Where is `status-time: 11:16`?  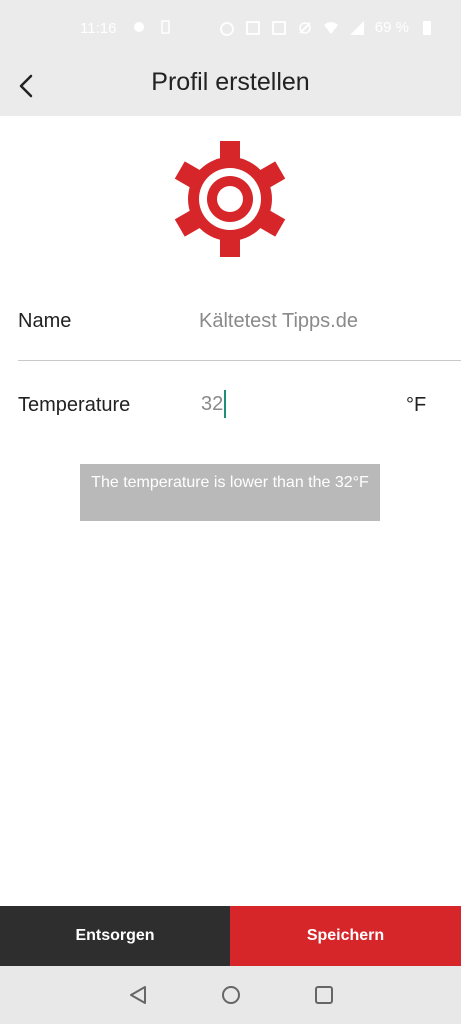 status-time: 11:16 is located at coordinates (98, 28).